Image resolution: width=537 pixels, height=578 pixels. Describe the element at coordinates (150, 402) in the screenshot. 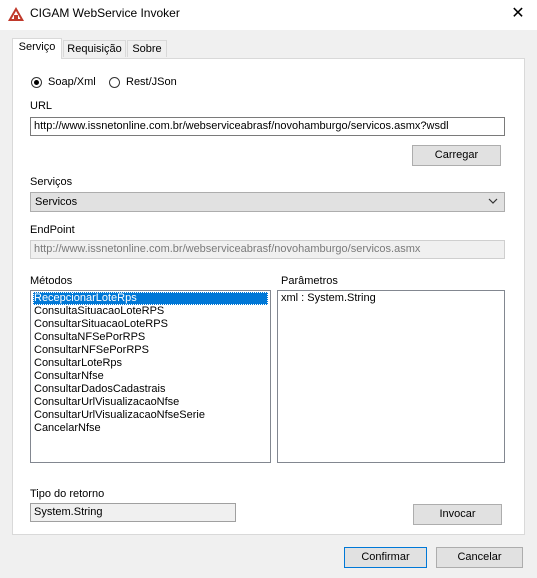

I see `list-item: ConsultarUrlVisualizacaoNfse` at that location.